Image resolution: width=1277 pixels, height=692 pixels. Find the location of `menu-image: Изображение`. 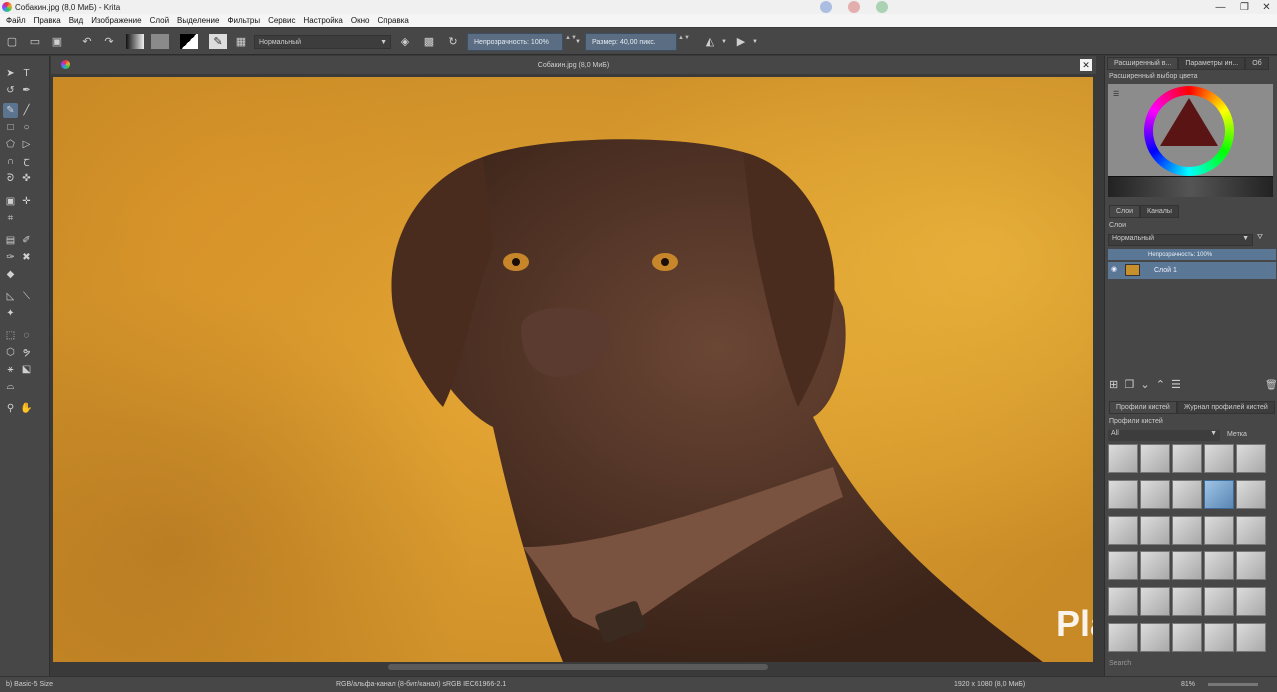

menu-image: Изображение is located at coordinates (116, 20).